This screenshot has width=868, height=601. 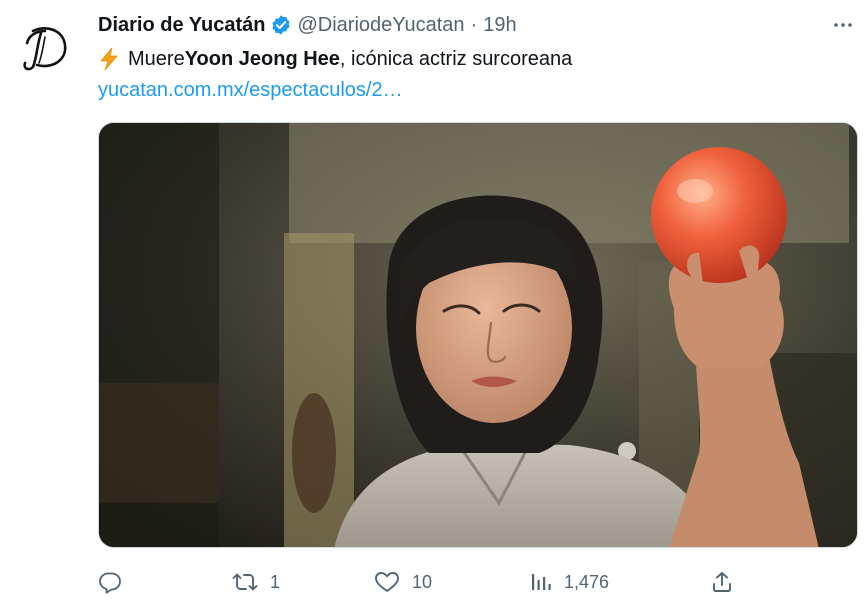 I want to click on heart-icon, so click(x=387, y=582).